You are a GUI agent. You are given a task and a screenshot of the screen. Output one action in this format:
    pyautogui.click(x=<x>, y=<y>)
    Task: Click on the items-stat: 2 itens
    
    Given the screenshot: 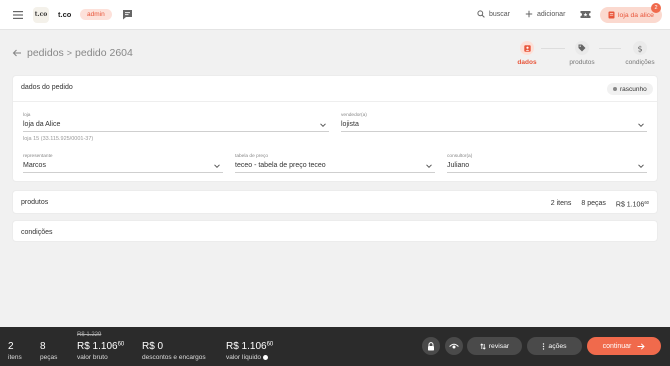 What is the action you would take?
    pyautogui.click(x=15, y=351)
    